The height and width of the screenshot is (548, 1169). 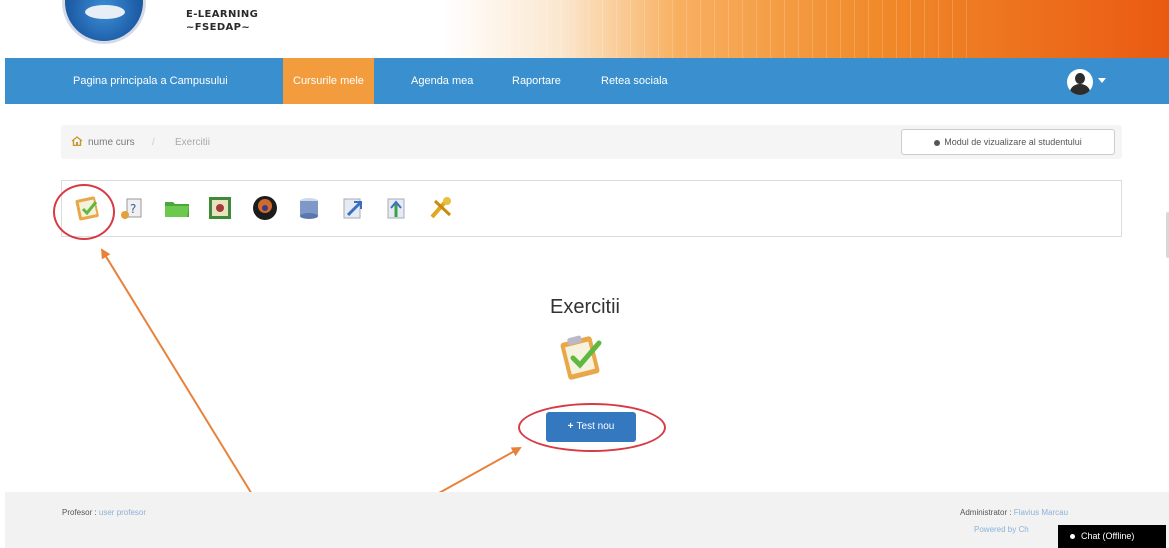 I want to click on footer-admin-link: Flavius Marcau, so click(x=1041, y=512).